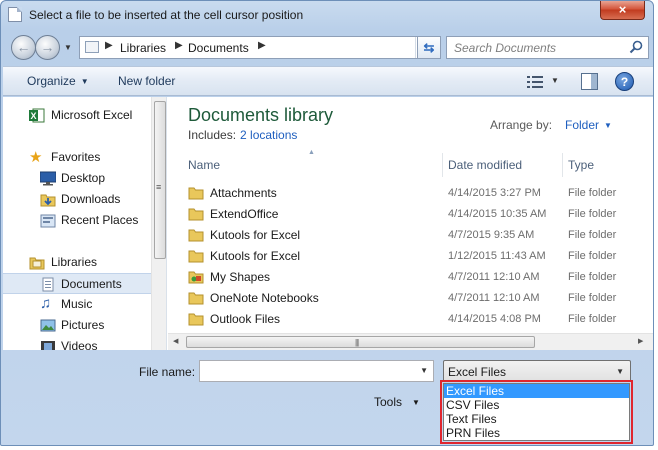  Describe the element at coordinates (311, 152) in the screenshot. I see `sort-ascending-icon: ▲` at that location.